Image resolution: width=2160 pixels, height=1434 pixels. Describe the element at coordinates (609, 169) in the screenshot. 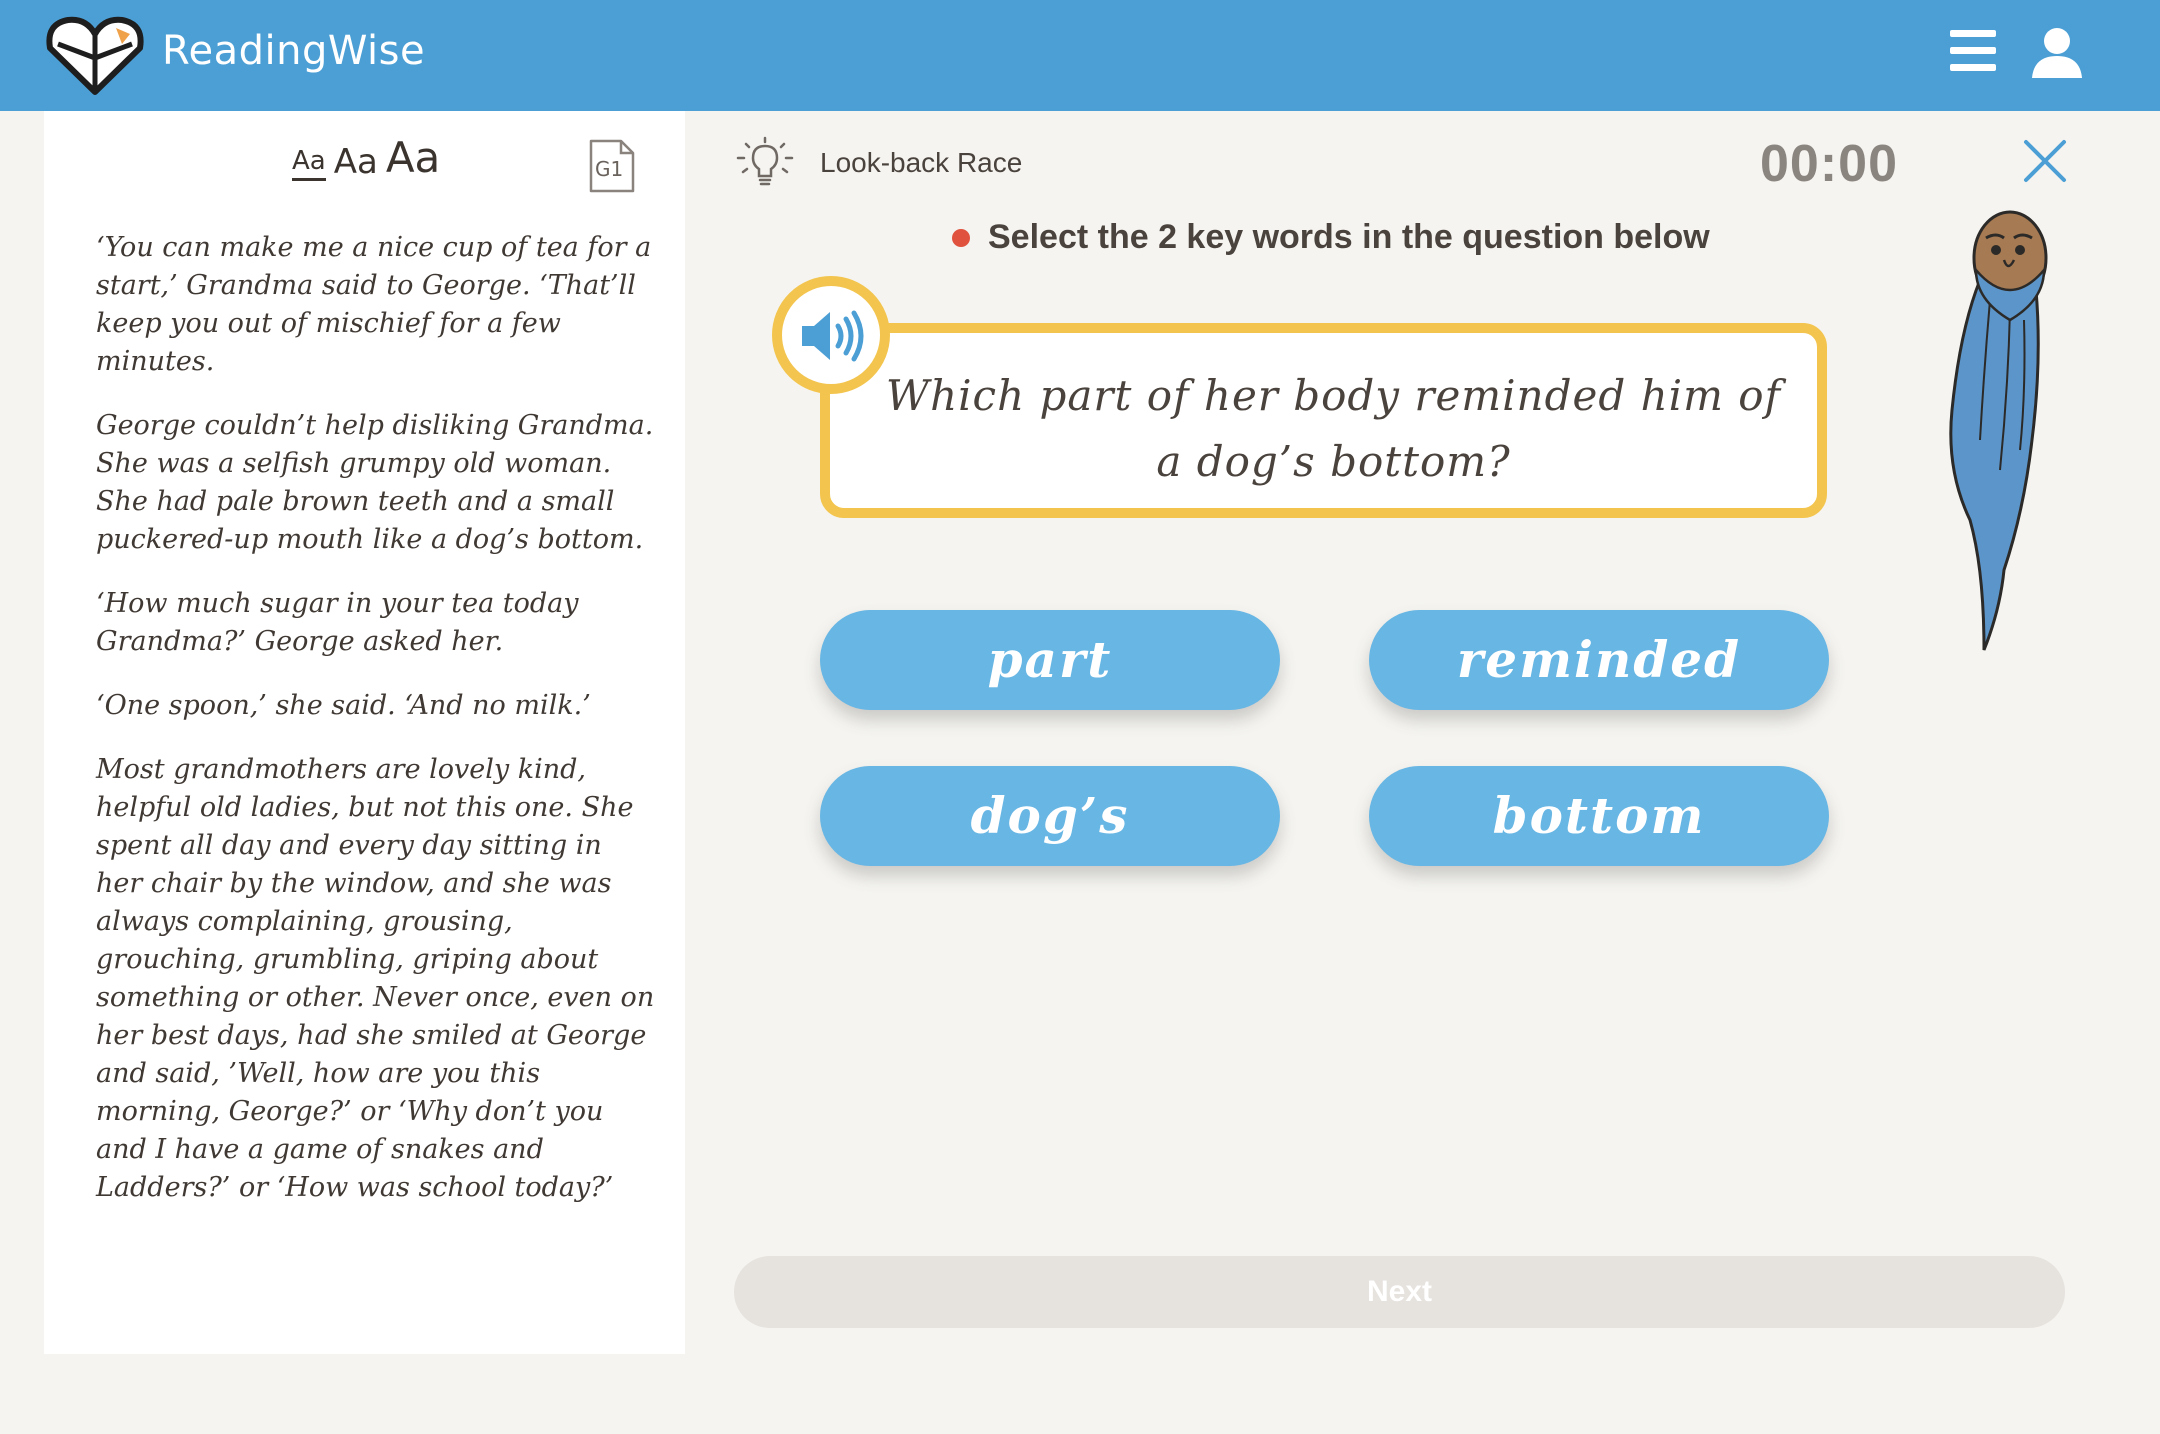

I see `level-badge-label: G1` at that location.